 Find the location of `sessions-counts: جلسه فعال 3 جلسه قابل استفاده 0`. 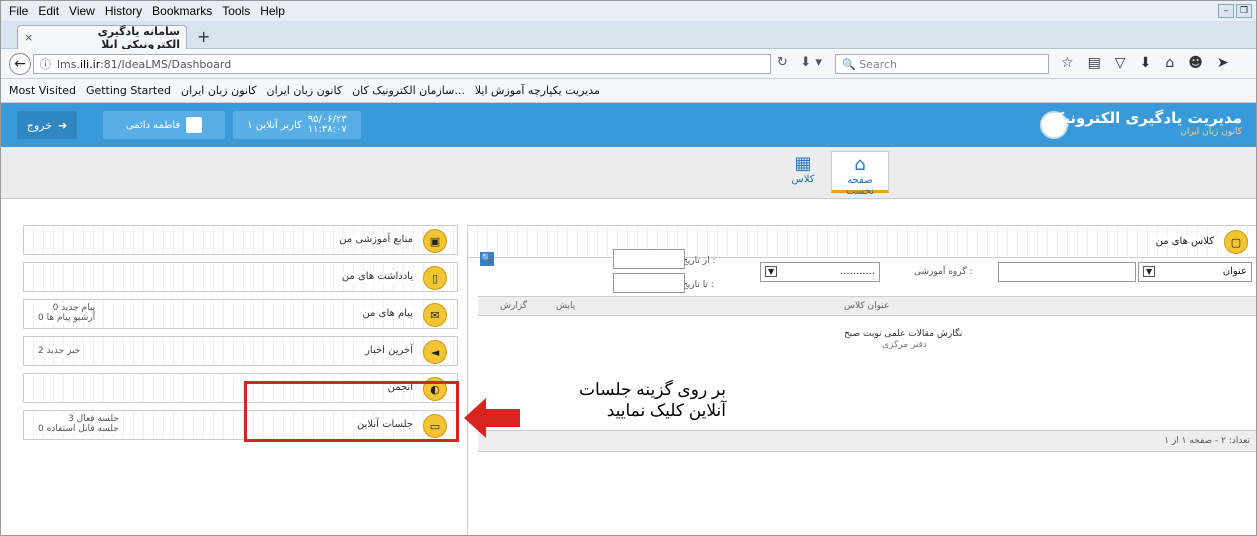

sessions-counts: جلسه فعال 3 جلسه قابل استفاده 0 is located at coordinates (78, 424).